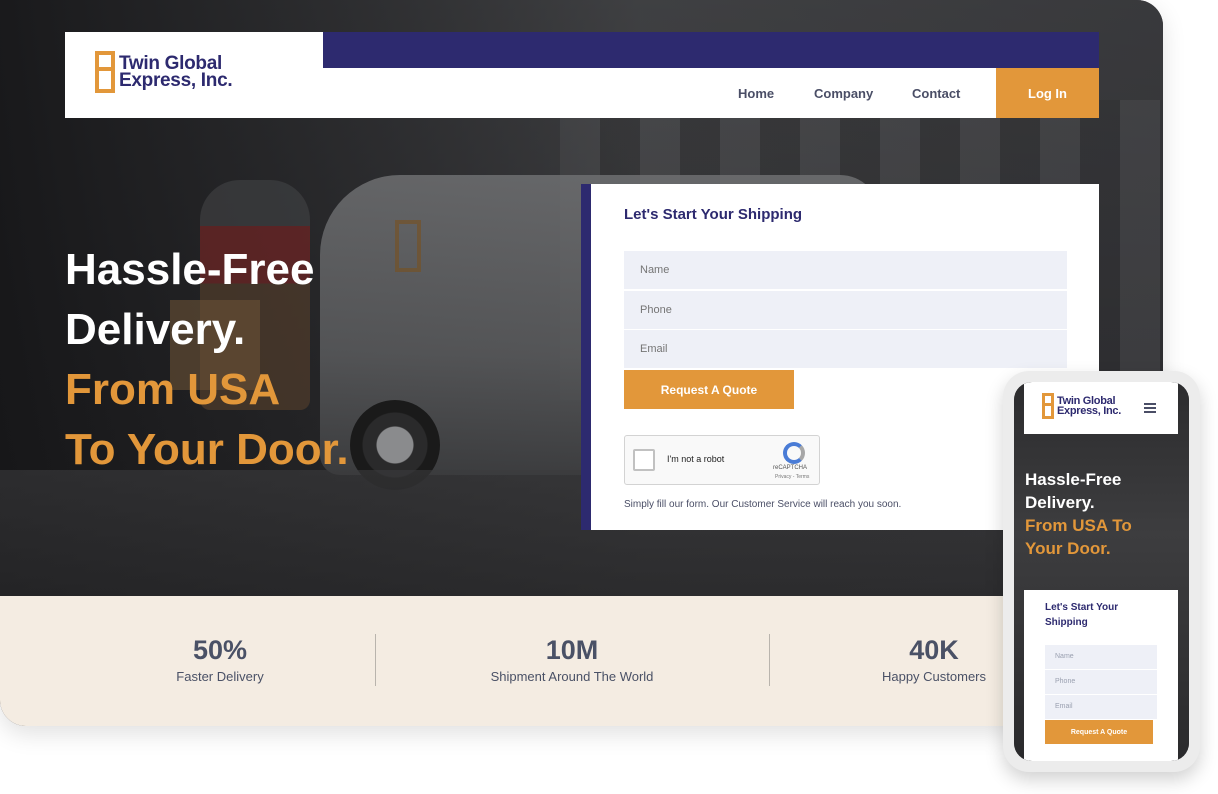 Image resolution: width=1218 pixels, height=794 pixels. I want to click on mobile-header: Twin Global Express, Inc., so click(1101, 408).